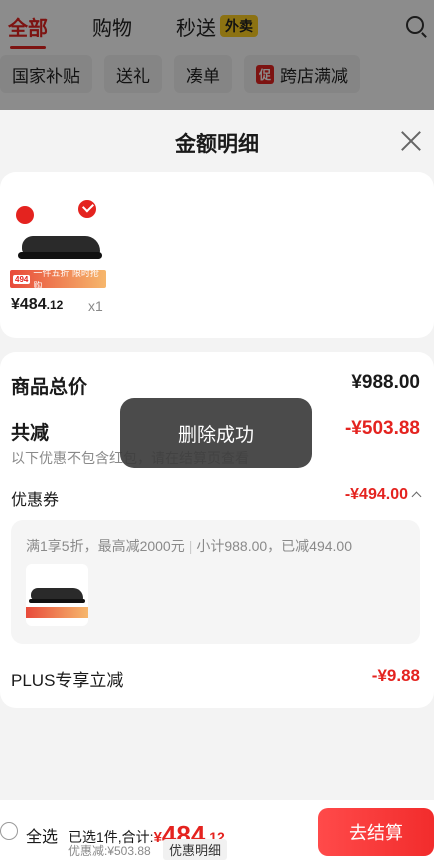 The height and width of the screenshot is (864, 434). I want to click on promo-strip-price: 494, so click(22, 279).